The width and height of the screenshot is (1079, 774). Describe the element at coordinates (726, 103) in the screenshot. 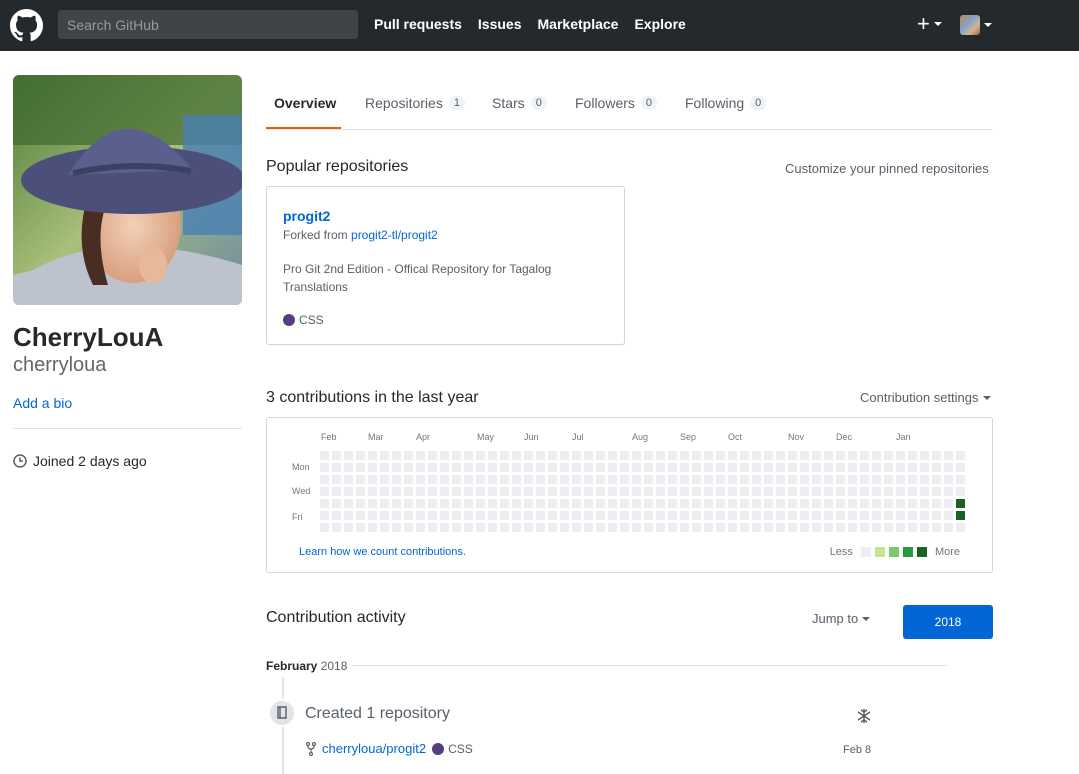

I see `tab-following: Following 0` at that location.